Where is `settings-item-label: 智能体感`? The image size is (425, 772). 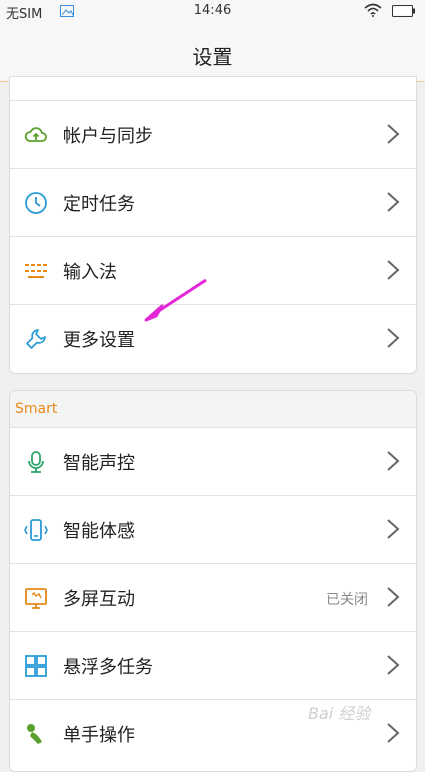 settings-item-label: 智能体感 is located at coordinates (99, 531).